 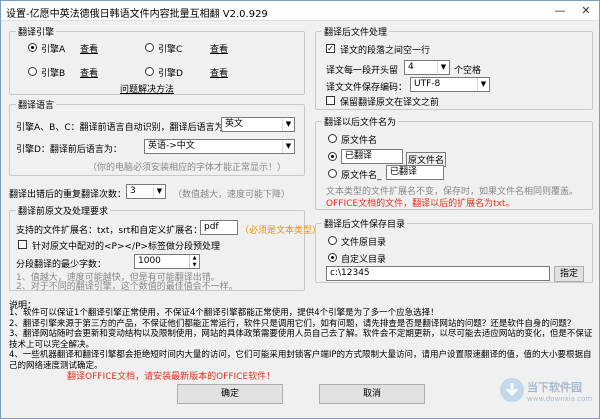 What do you see at coordinates (450, 84) in the screenshot?
I see `encoding-select: UTF-8 ▼` at bounding box center [450, 84].